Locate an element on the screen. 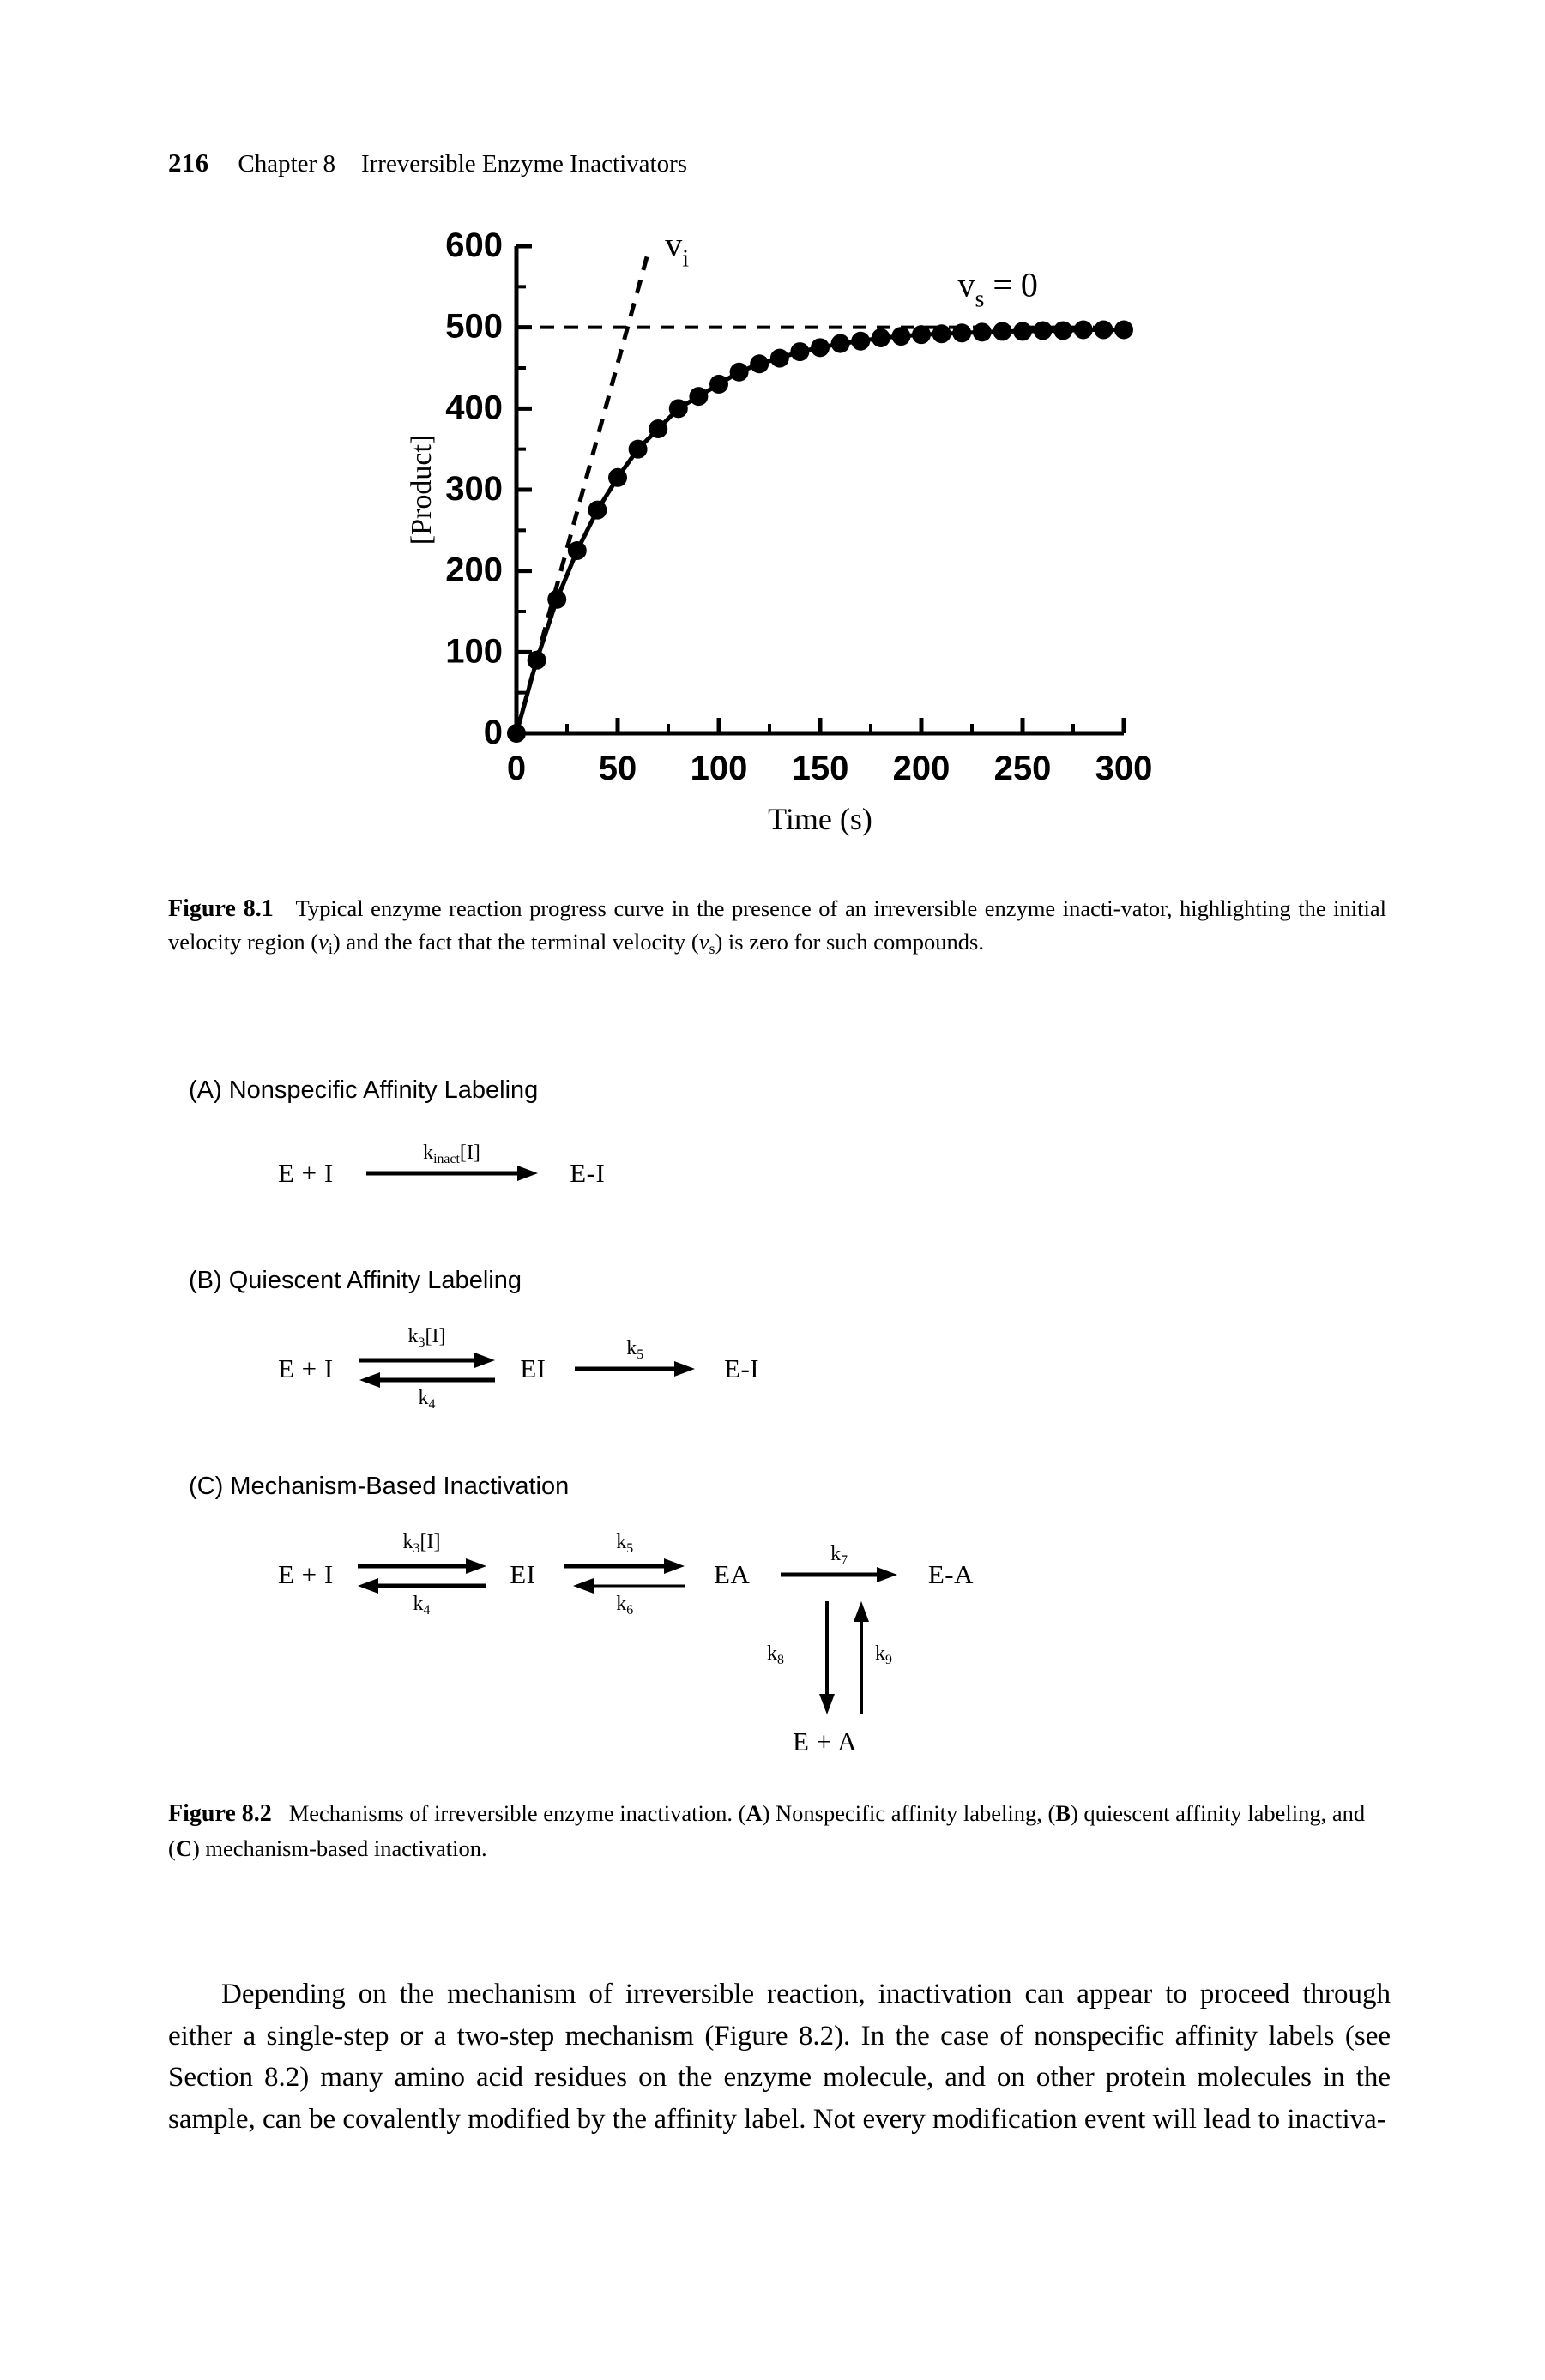 The height and width of the screenshot is (2380, 1545). panel-c-second-fwd-label: k5 is located at coordinates (625, 1544).